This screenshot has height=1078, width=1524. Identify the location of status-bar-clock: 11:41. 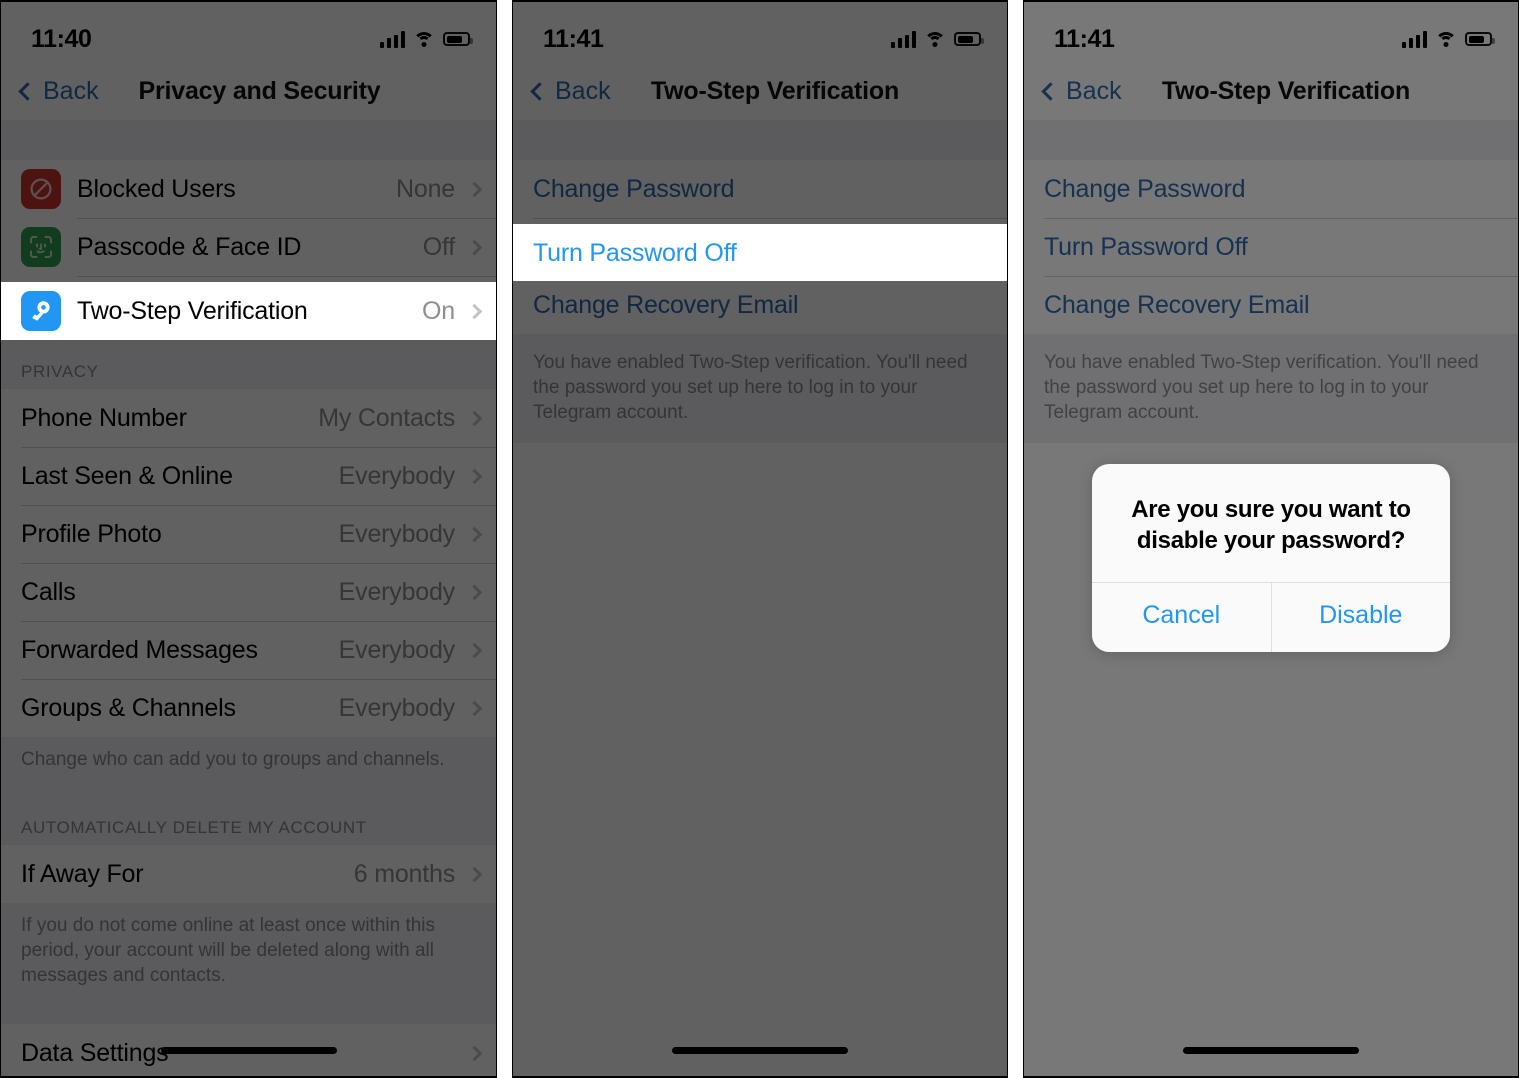
(573, 38).